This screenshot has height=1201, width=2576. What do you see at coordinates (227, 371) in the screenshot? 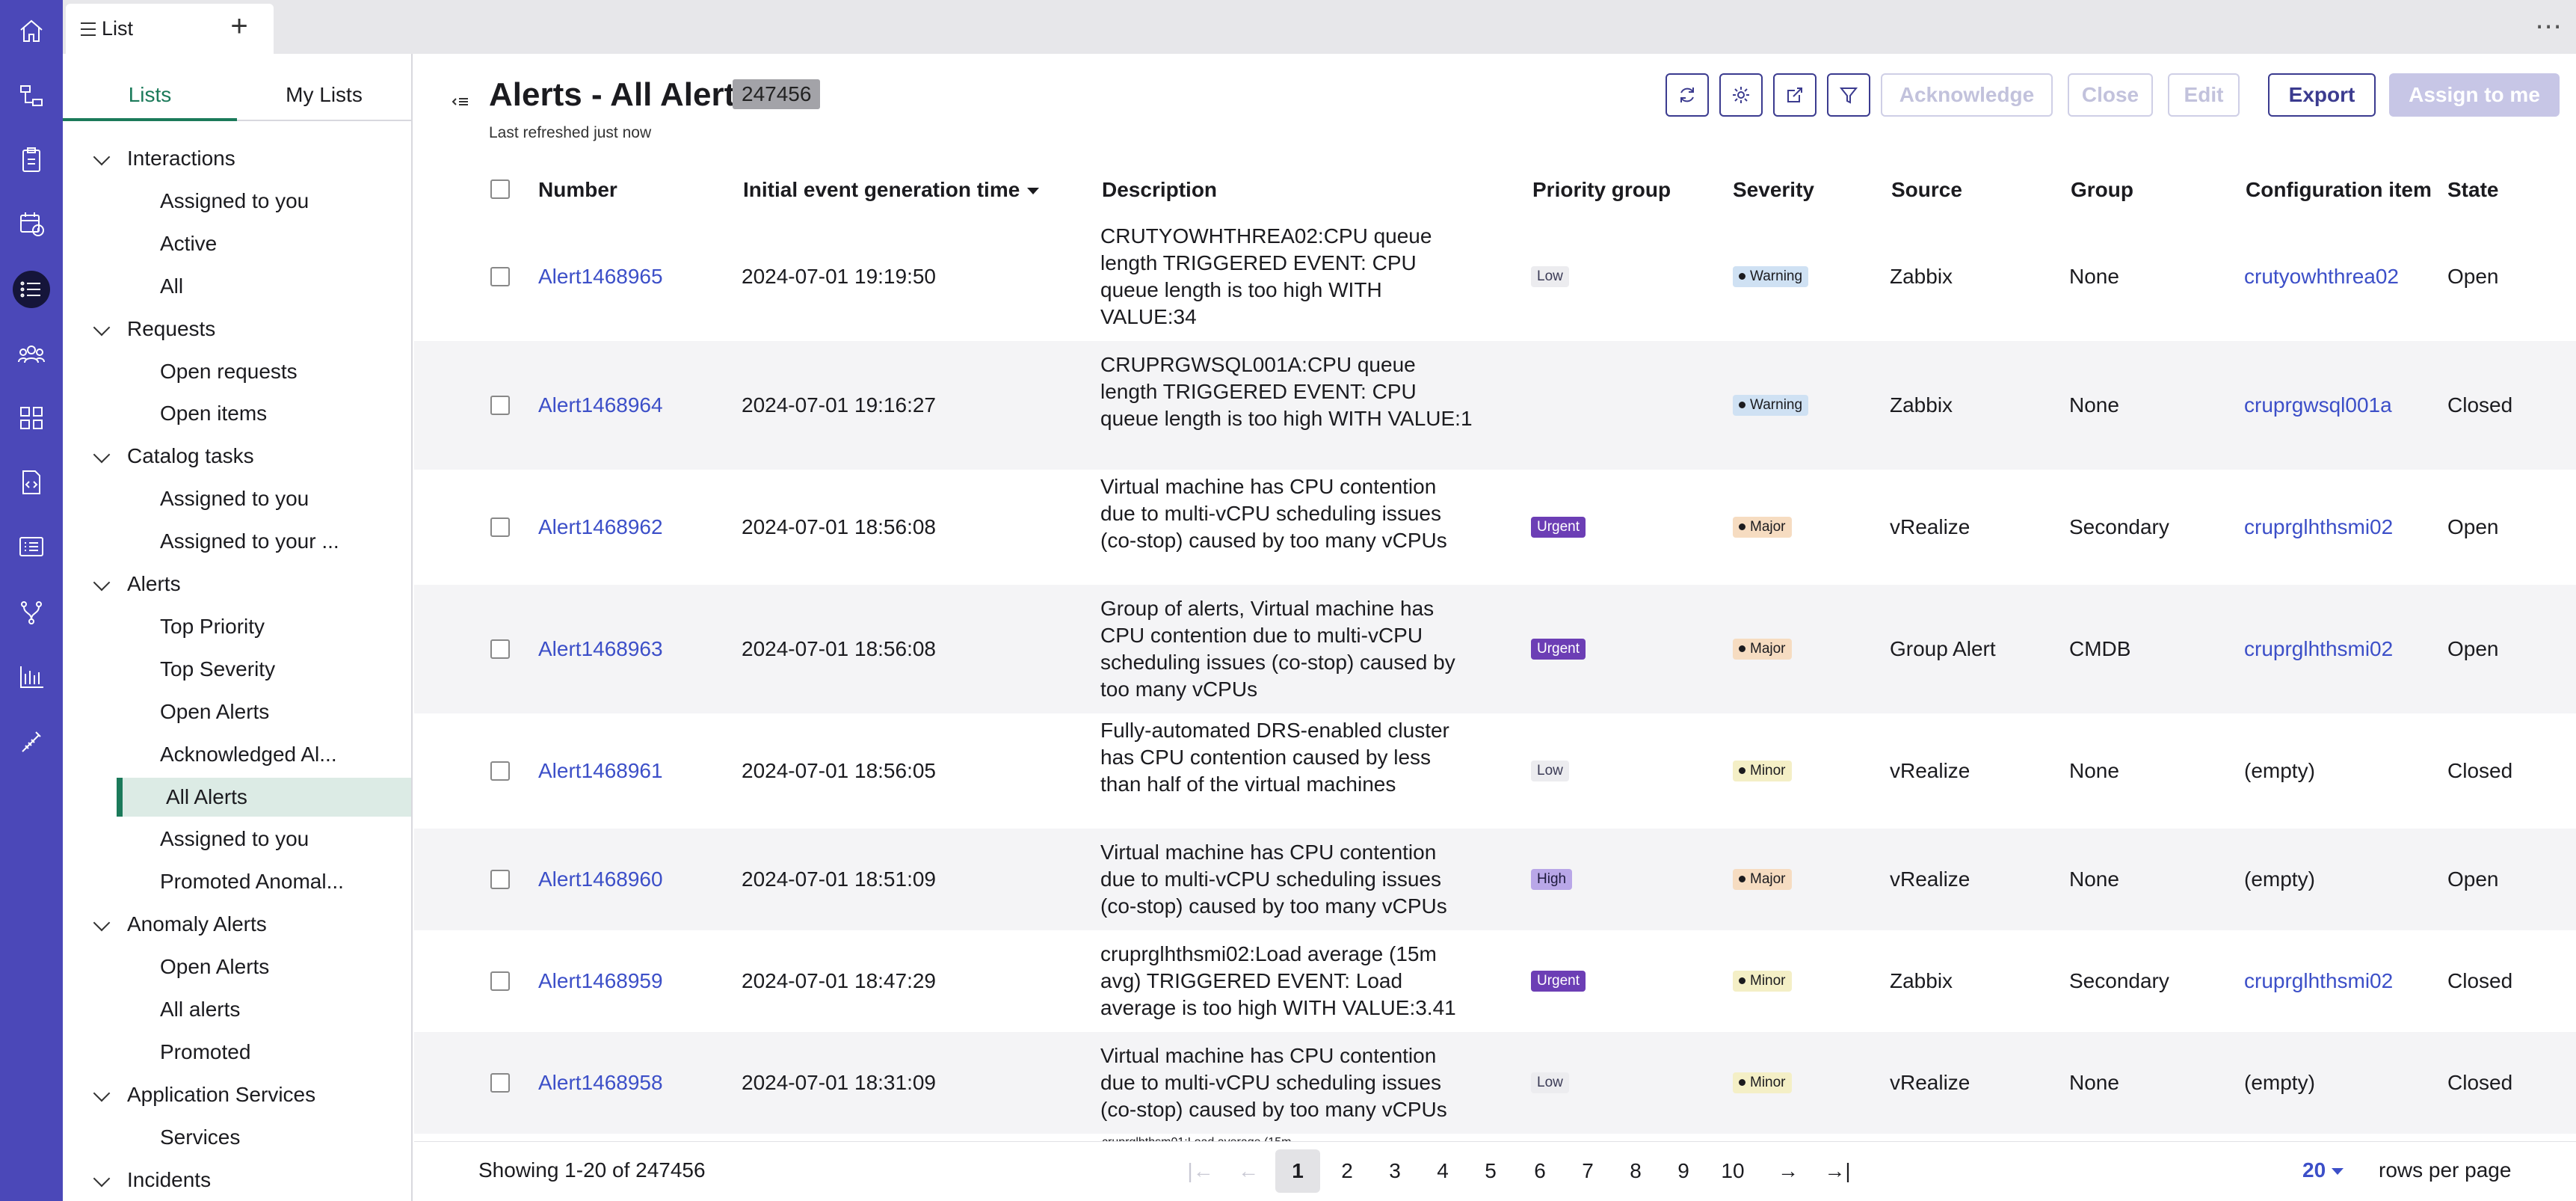
I see `sidebar-item: Open requests` at bounding box center [227, 371].